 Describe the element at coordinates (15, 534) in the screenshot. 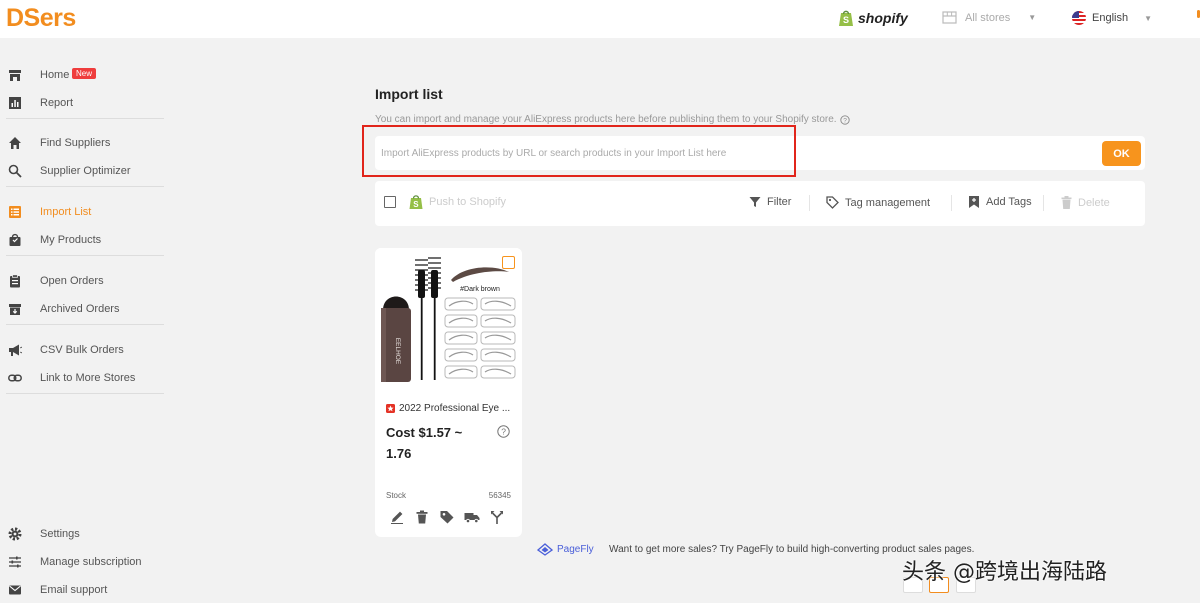

I see `gear-icon` at that location.